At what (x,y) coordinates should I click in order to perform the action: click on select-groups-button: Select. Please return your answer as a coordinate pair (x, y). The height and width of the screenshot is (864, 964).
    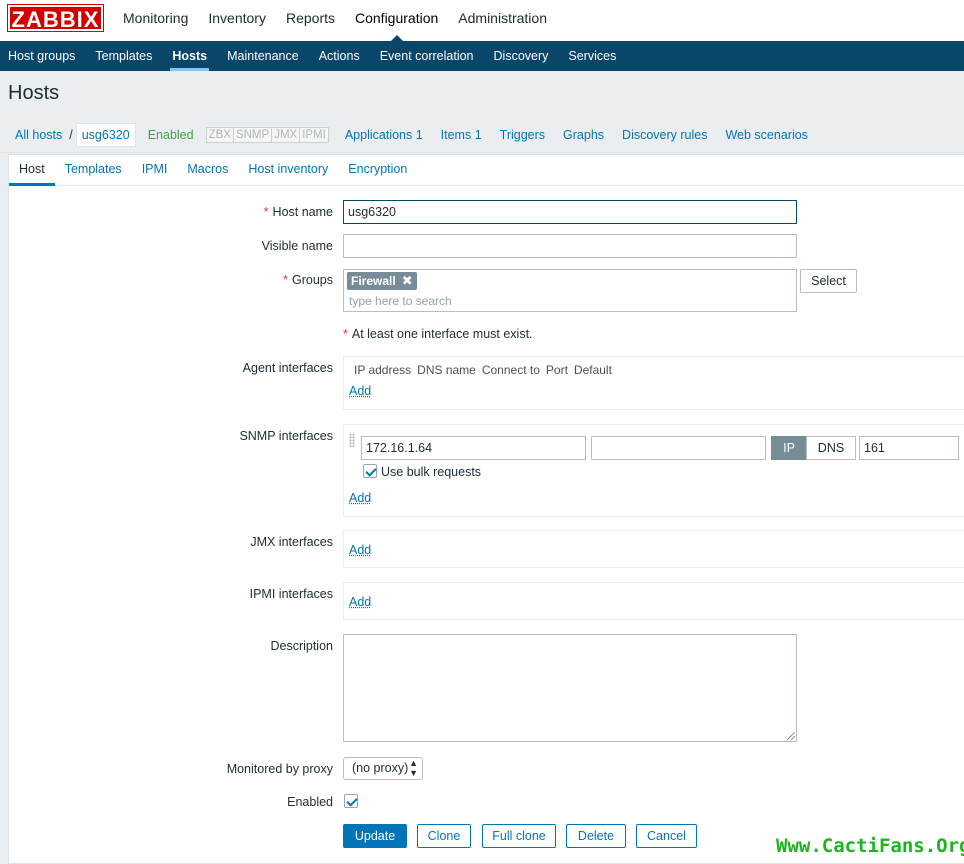
    Looking at the image, I should click on (828, 281).